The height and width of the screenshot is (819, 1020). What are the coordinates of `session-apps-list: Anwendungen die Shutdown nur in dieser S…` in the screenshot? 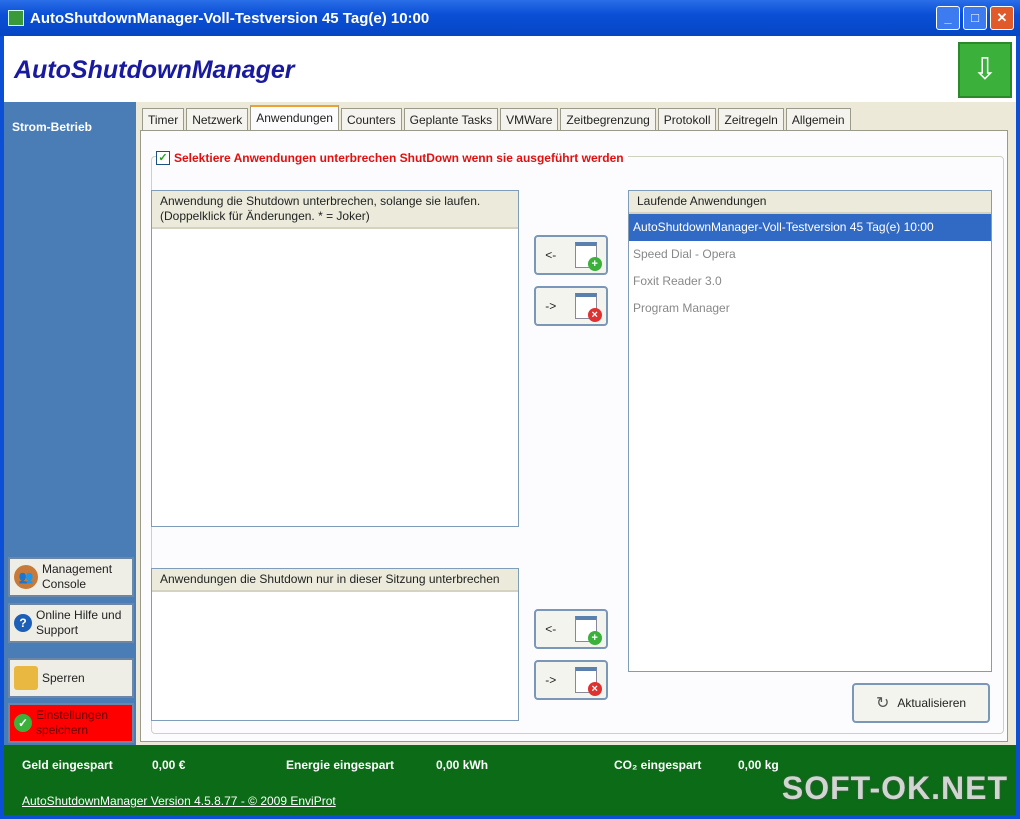 It's located at (335, 644).